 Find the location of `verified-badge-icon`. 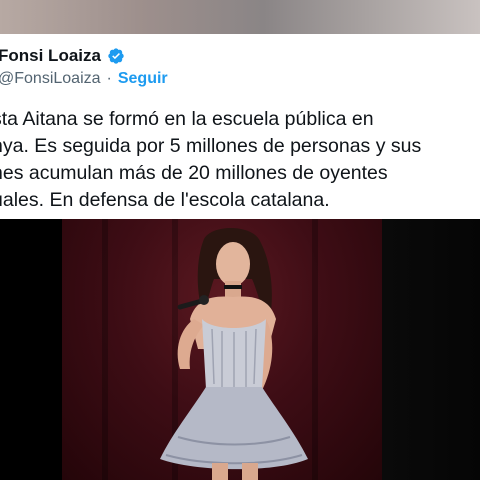

verified-badge-icon is located at coordinates (116, 56).